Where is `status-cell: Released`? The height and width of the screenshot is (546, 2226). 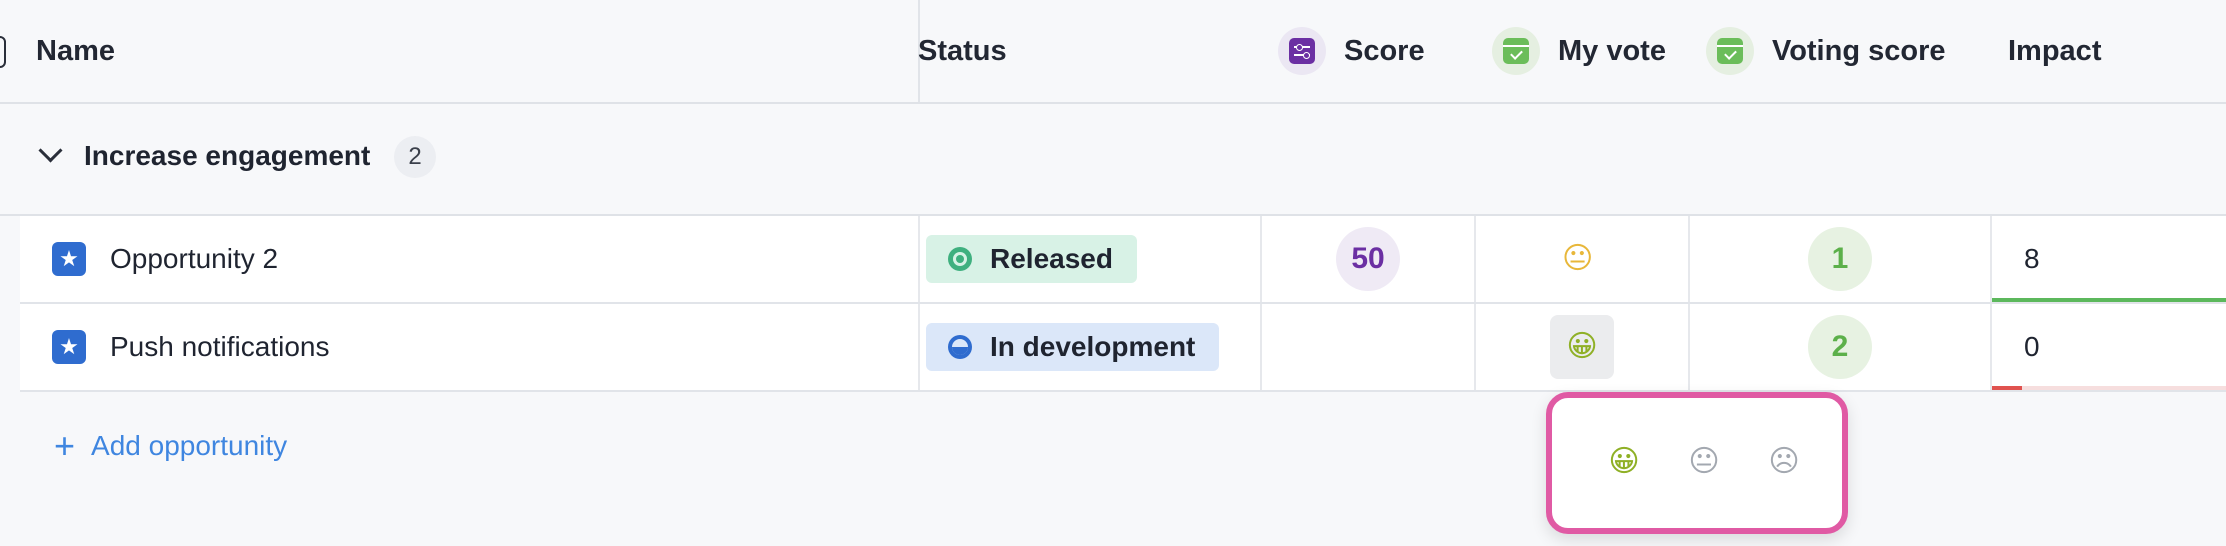
status-cell: Released is located at coordinates (1031, 259).